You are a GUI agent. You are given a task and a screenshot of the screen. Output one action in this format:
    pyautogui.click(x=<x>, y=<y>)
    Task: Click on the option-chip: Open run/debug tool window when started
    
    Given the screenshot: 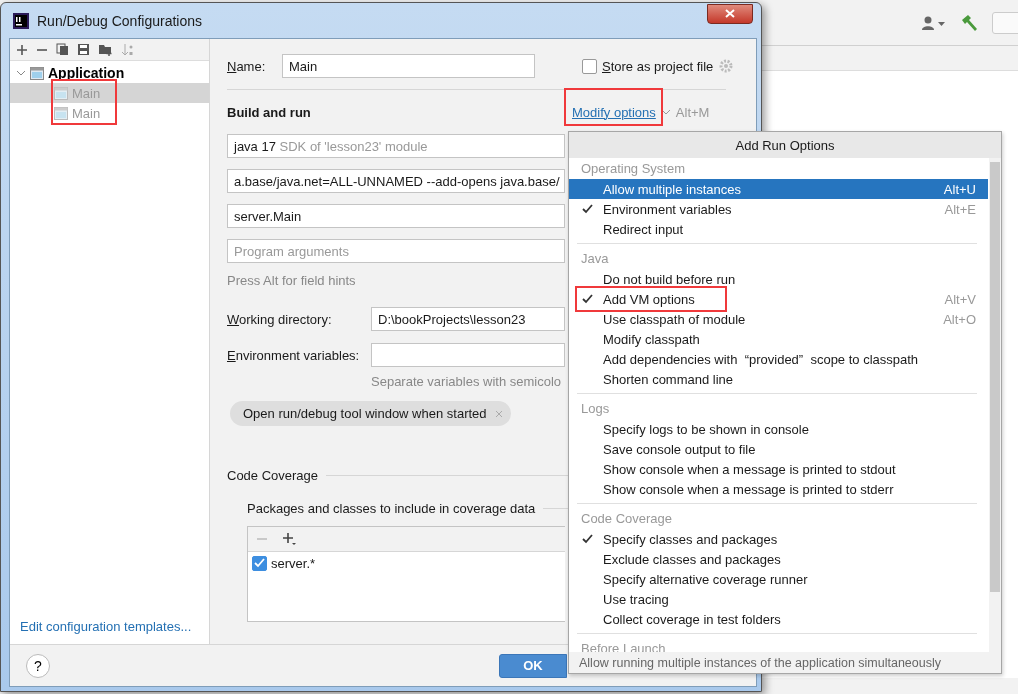 What is the action you would take?
    pyautogui.click(x=370, y=413)
    